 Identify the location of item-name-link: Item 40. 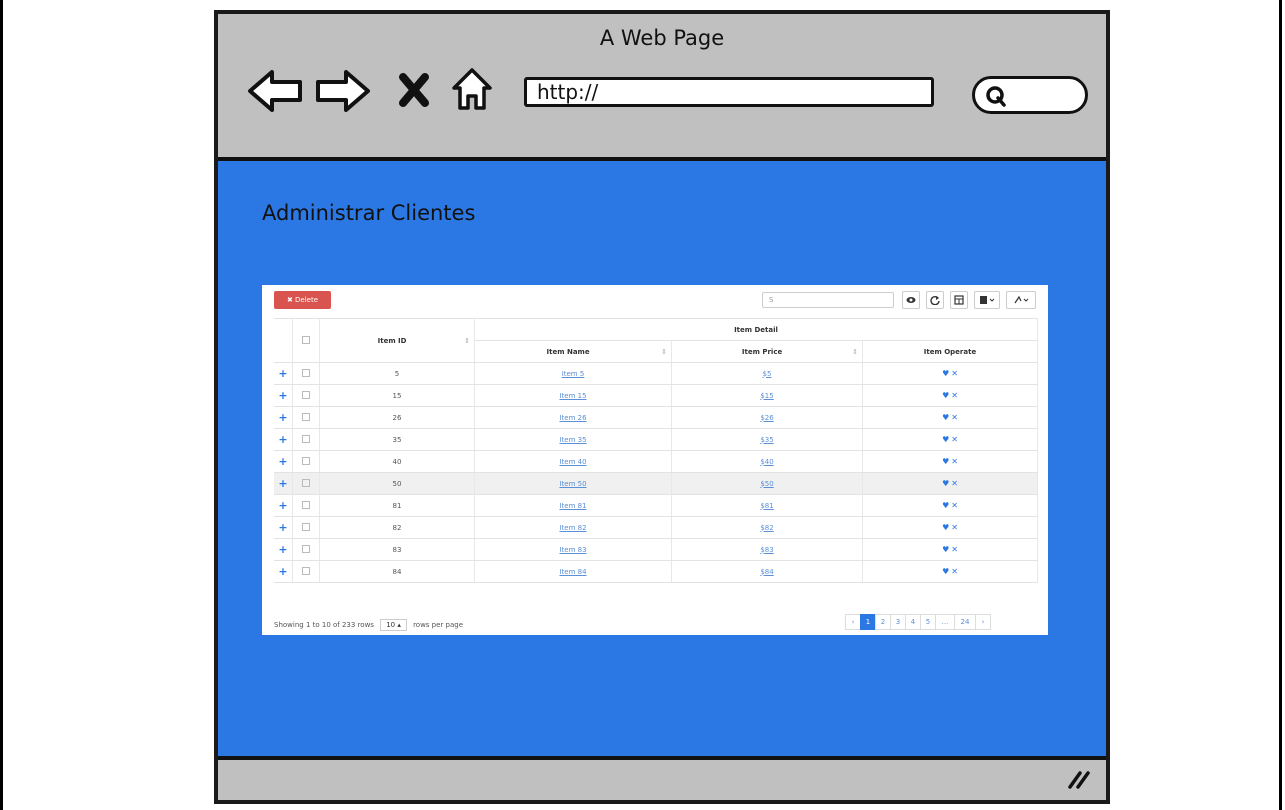
(572, 462).